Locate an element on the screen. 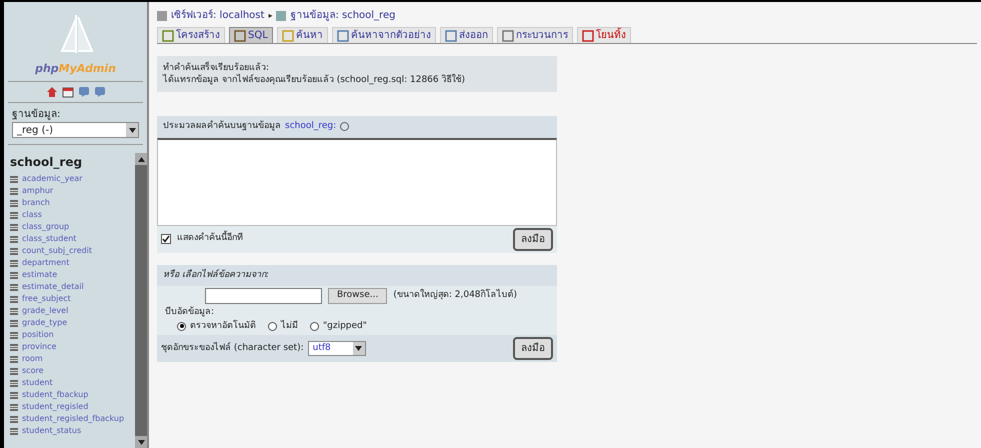 This screenshot has width=981, height=448. radio-label: ตรวจหาอัตโนมัติ is located at coordinates (223, 326).